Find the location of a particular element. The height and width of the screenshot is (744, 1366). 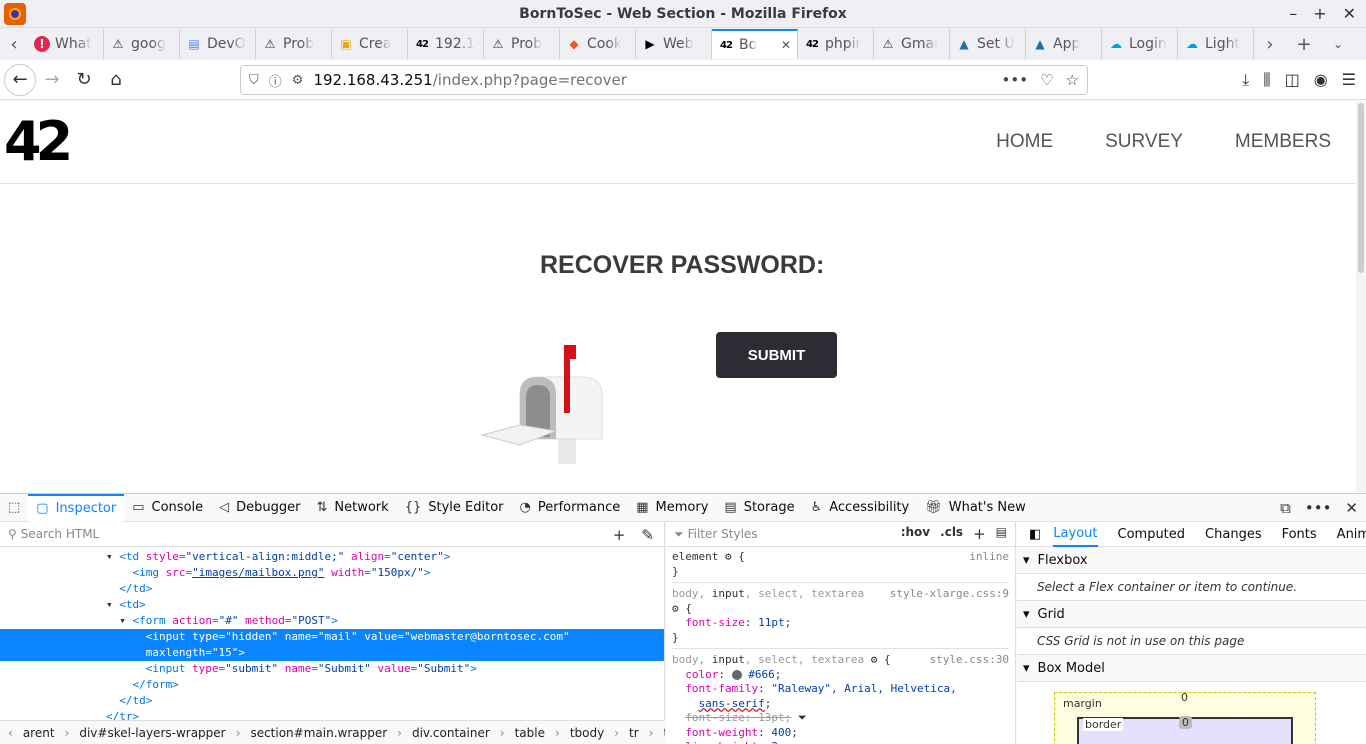

tab-inspector: ▢ Inspector is located at coordinates (76, 507).